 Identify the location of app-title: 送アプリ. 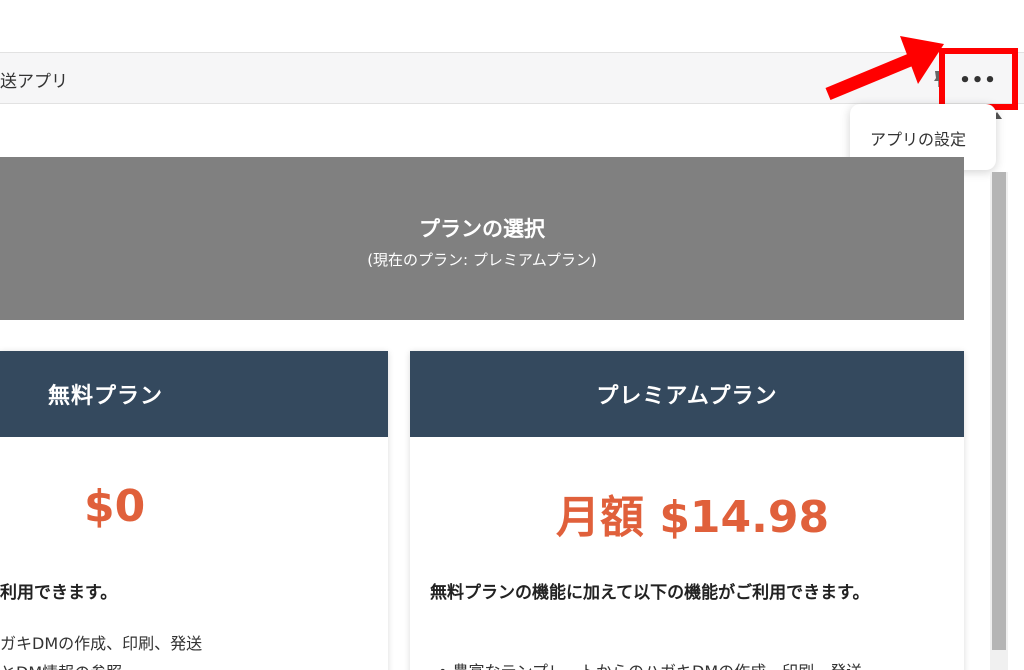
(34, 82).